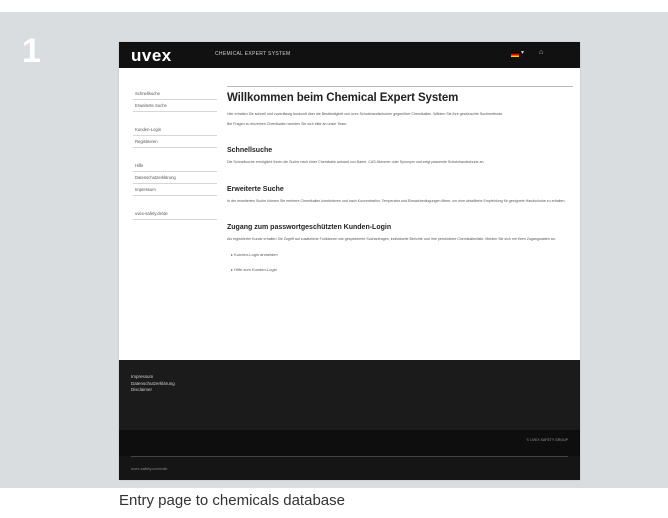 This screenshot has height=518, width=668. I want to click on footer-url-bar: uvex-safety.com/cdb, so click(349, 468).